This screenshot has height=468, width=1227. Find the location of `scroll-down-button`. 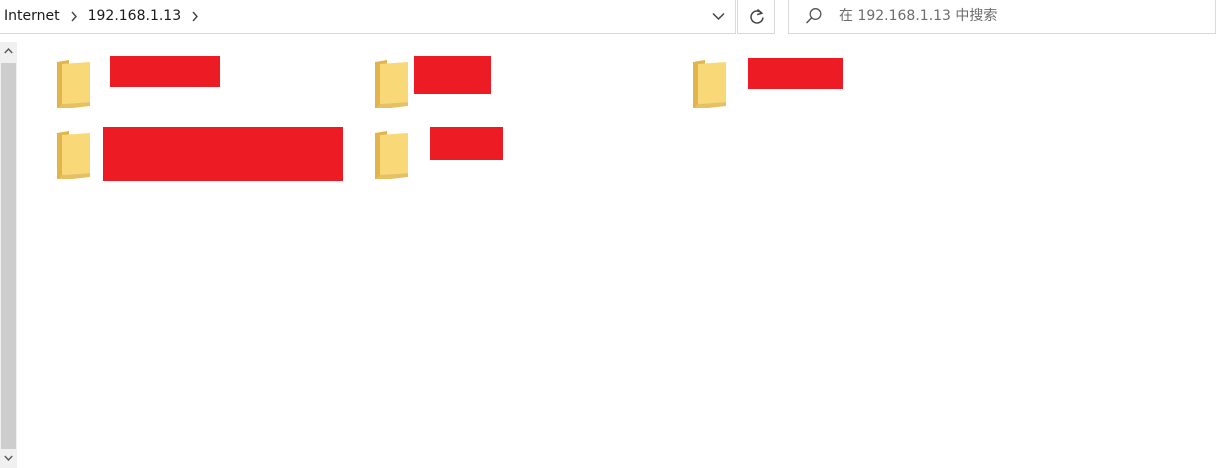

scroll-down-button is located at coordinates (8, 458).